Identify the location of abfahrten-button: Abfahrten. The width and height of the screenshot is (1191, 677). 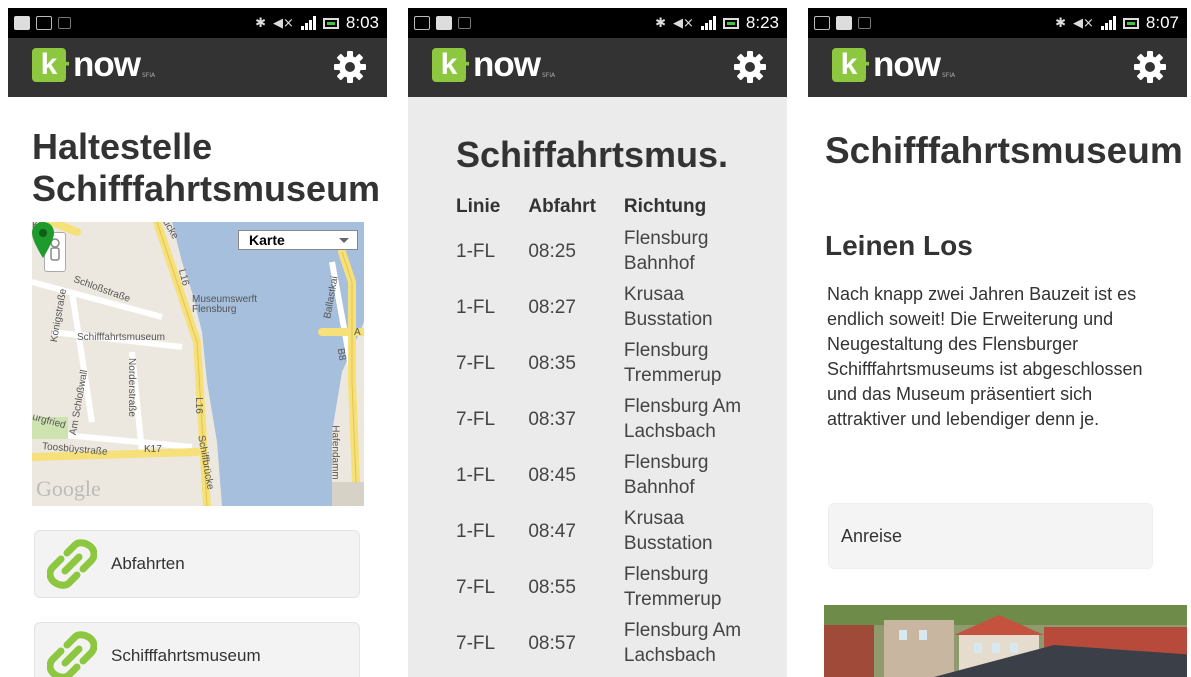
(197, 564).